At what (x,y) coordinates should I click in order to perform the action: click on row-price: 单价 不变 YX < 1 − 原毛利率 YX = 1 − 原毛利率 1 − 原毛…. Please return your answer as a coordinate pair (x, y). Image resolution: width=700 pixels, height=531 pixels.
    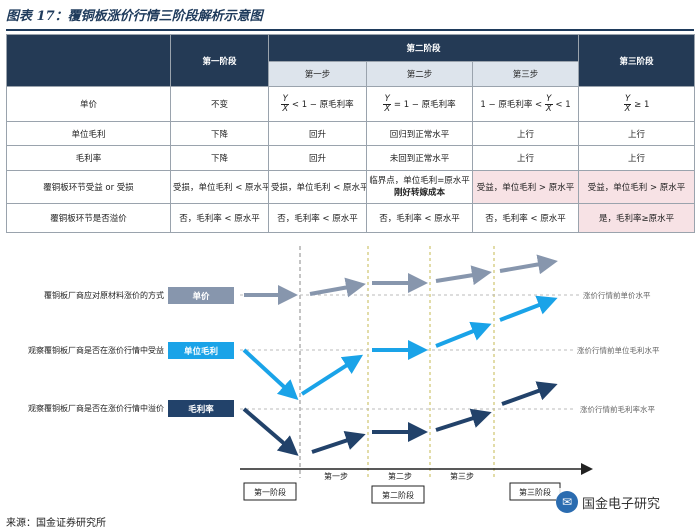
    Looking at the image, I should click on (351, 104).